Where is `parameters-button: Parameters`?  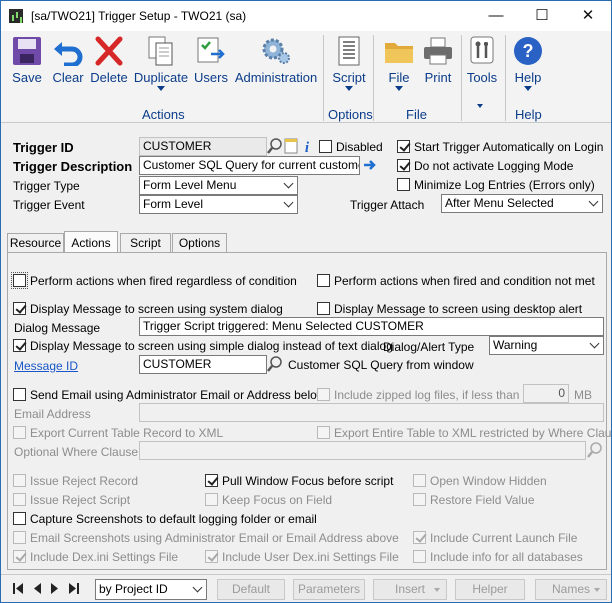 parameters-button: Parameters is located at coordinates (329, 589).